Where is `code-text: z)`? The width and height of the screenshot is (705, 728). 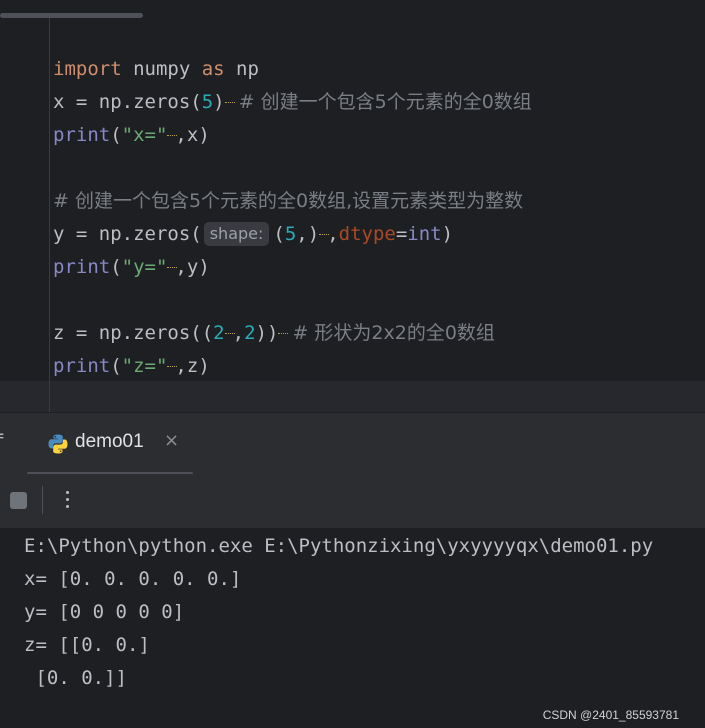 code-text: z) is located at coordinates (198, 366).